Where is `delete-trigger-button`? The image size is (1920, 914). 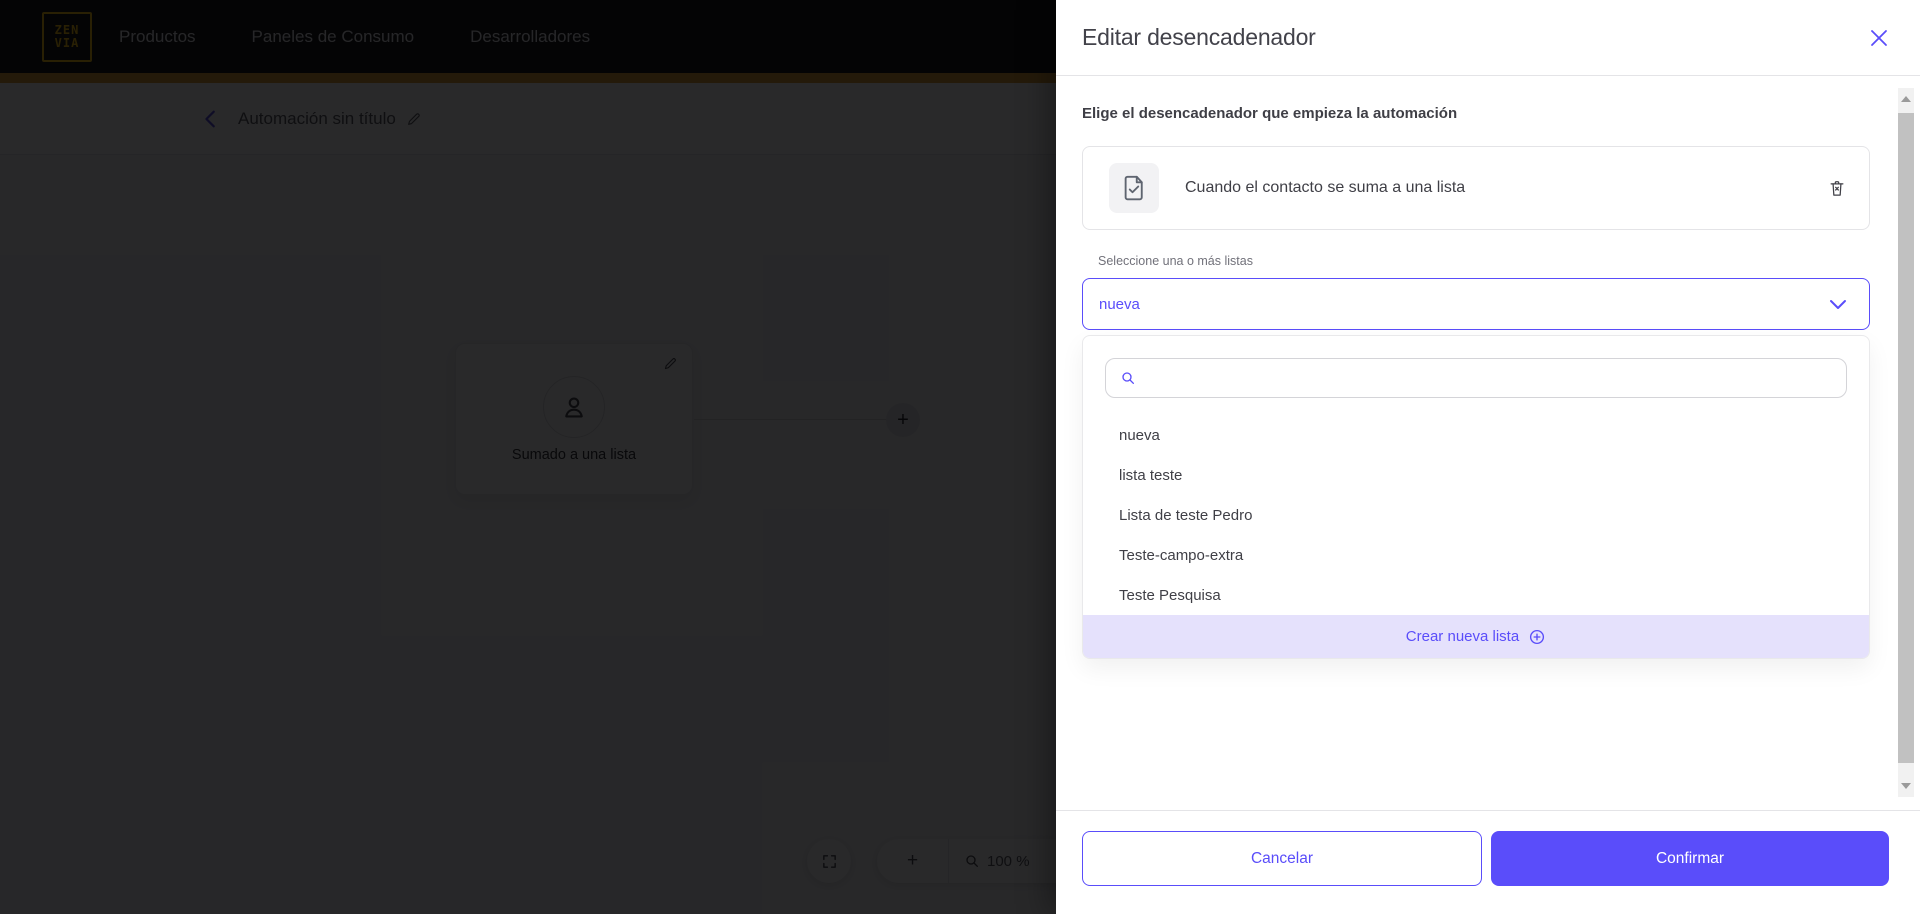 delete-trigger-button is located at coordinates (1837, 188).